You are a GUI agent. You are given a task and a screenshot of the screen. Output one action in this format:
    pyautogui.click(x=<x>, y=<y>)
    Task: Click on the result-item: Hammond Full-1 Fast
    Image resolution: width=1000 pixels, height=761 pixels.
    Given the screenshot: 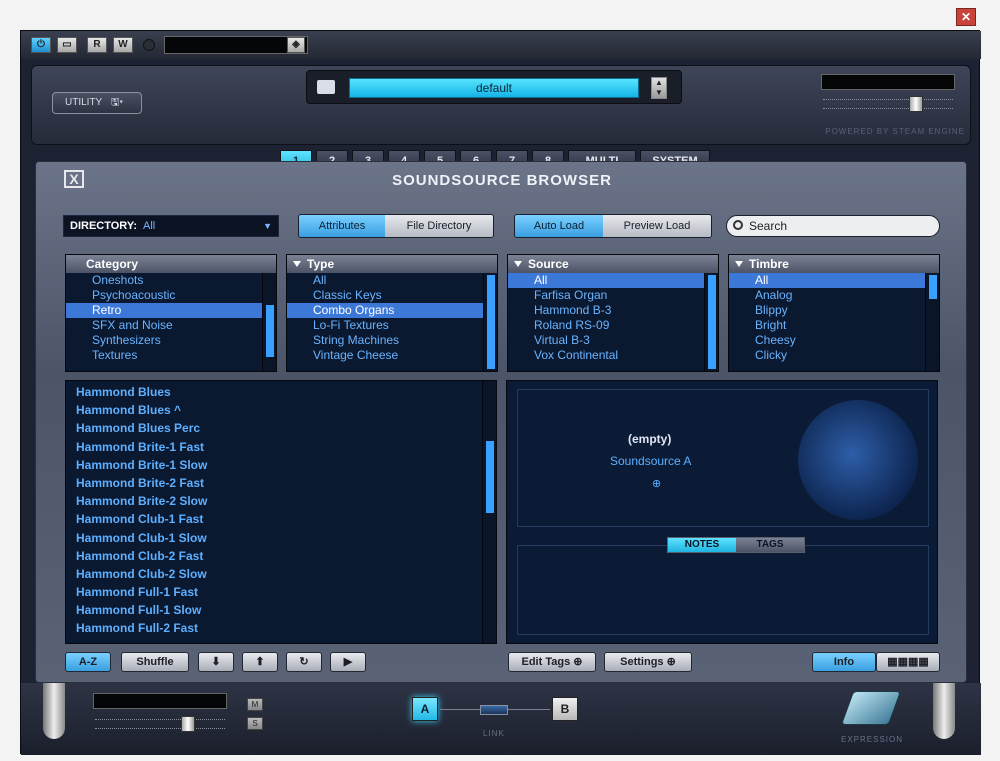 What is the action you would take?
    pyautogui.click(x=273, y=592)
    